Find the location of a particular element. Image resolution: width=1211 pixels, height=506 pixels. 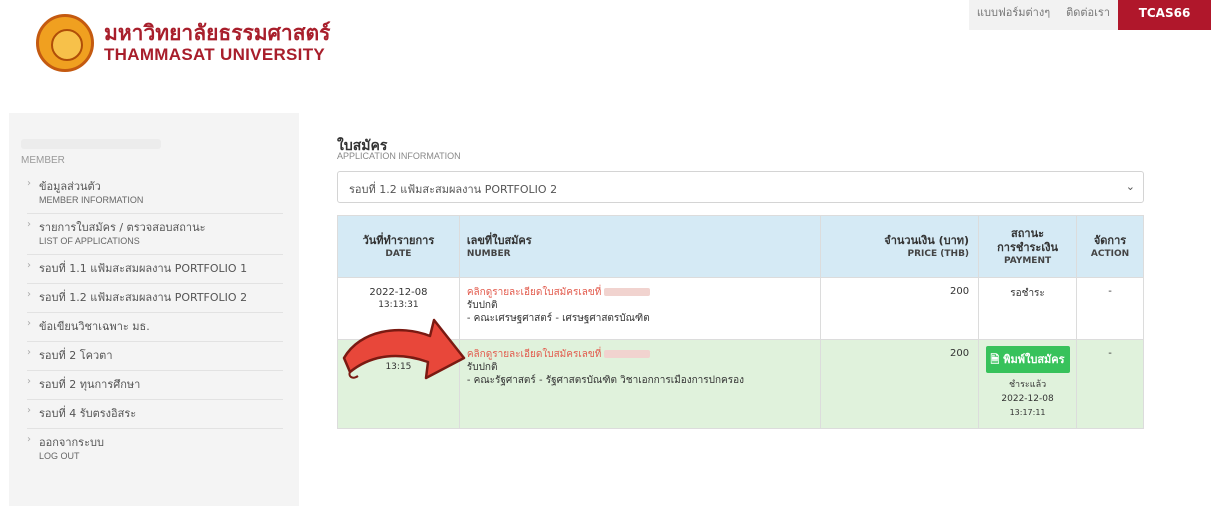

sidebar-item-sublabel: MEMBER INFORMATION is located at coordinates (91, 200).